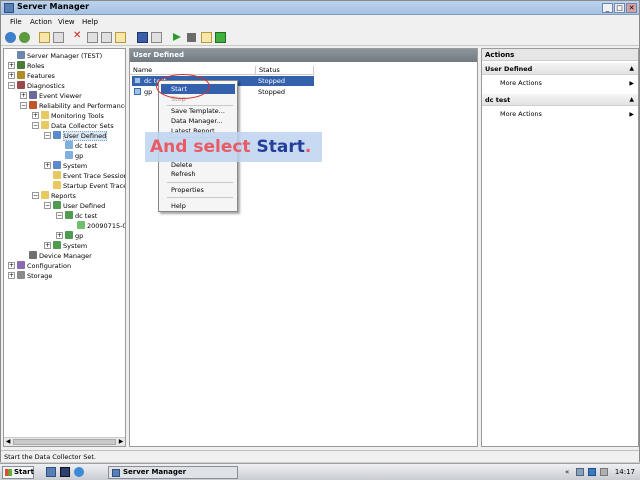 The image size is (640, 480). I want to click on windows-logo-icon, so click(8, 472).